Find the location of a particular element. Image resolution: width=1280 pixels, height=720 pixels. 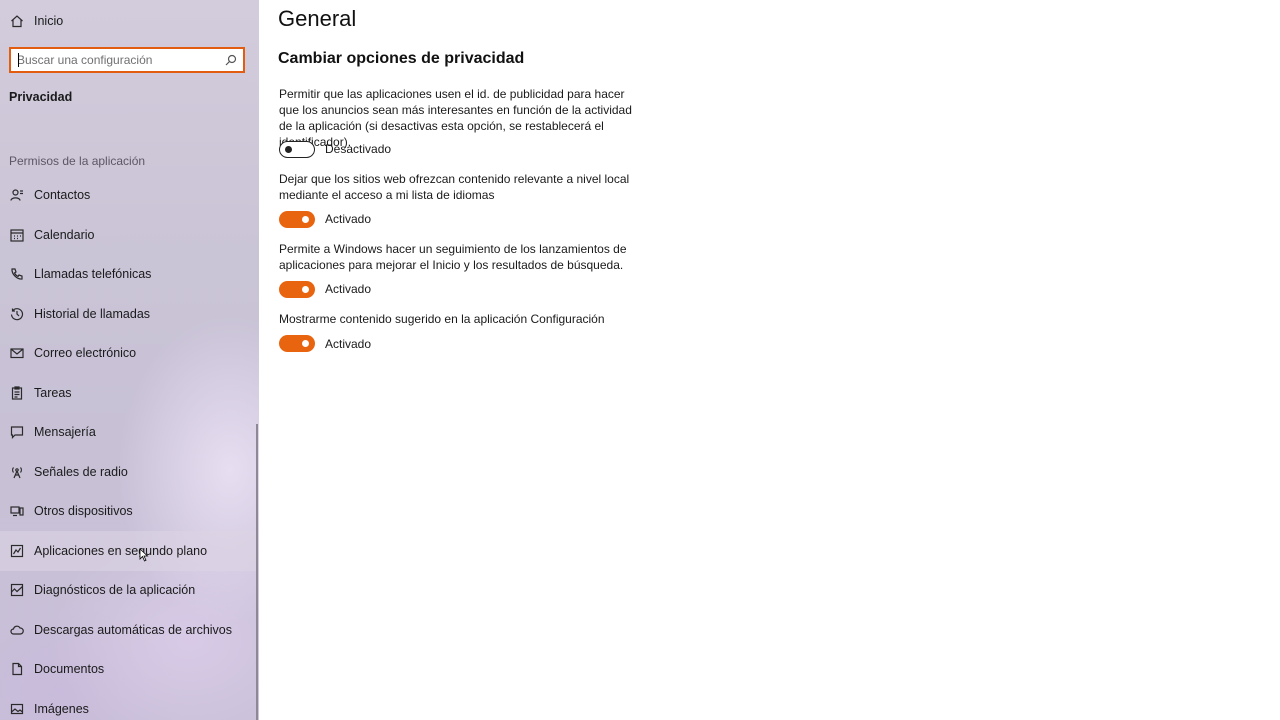

sidebar-item-background-apps: Aplicaciones en segundo plano is located at coordinates (128, 551).